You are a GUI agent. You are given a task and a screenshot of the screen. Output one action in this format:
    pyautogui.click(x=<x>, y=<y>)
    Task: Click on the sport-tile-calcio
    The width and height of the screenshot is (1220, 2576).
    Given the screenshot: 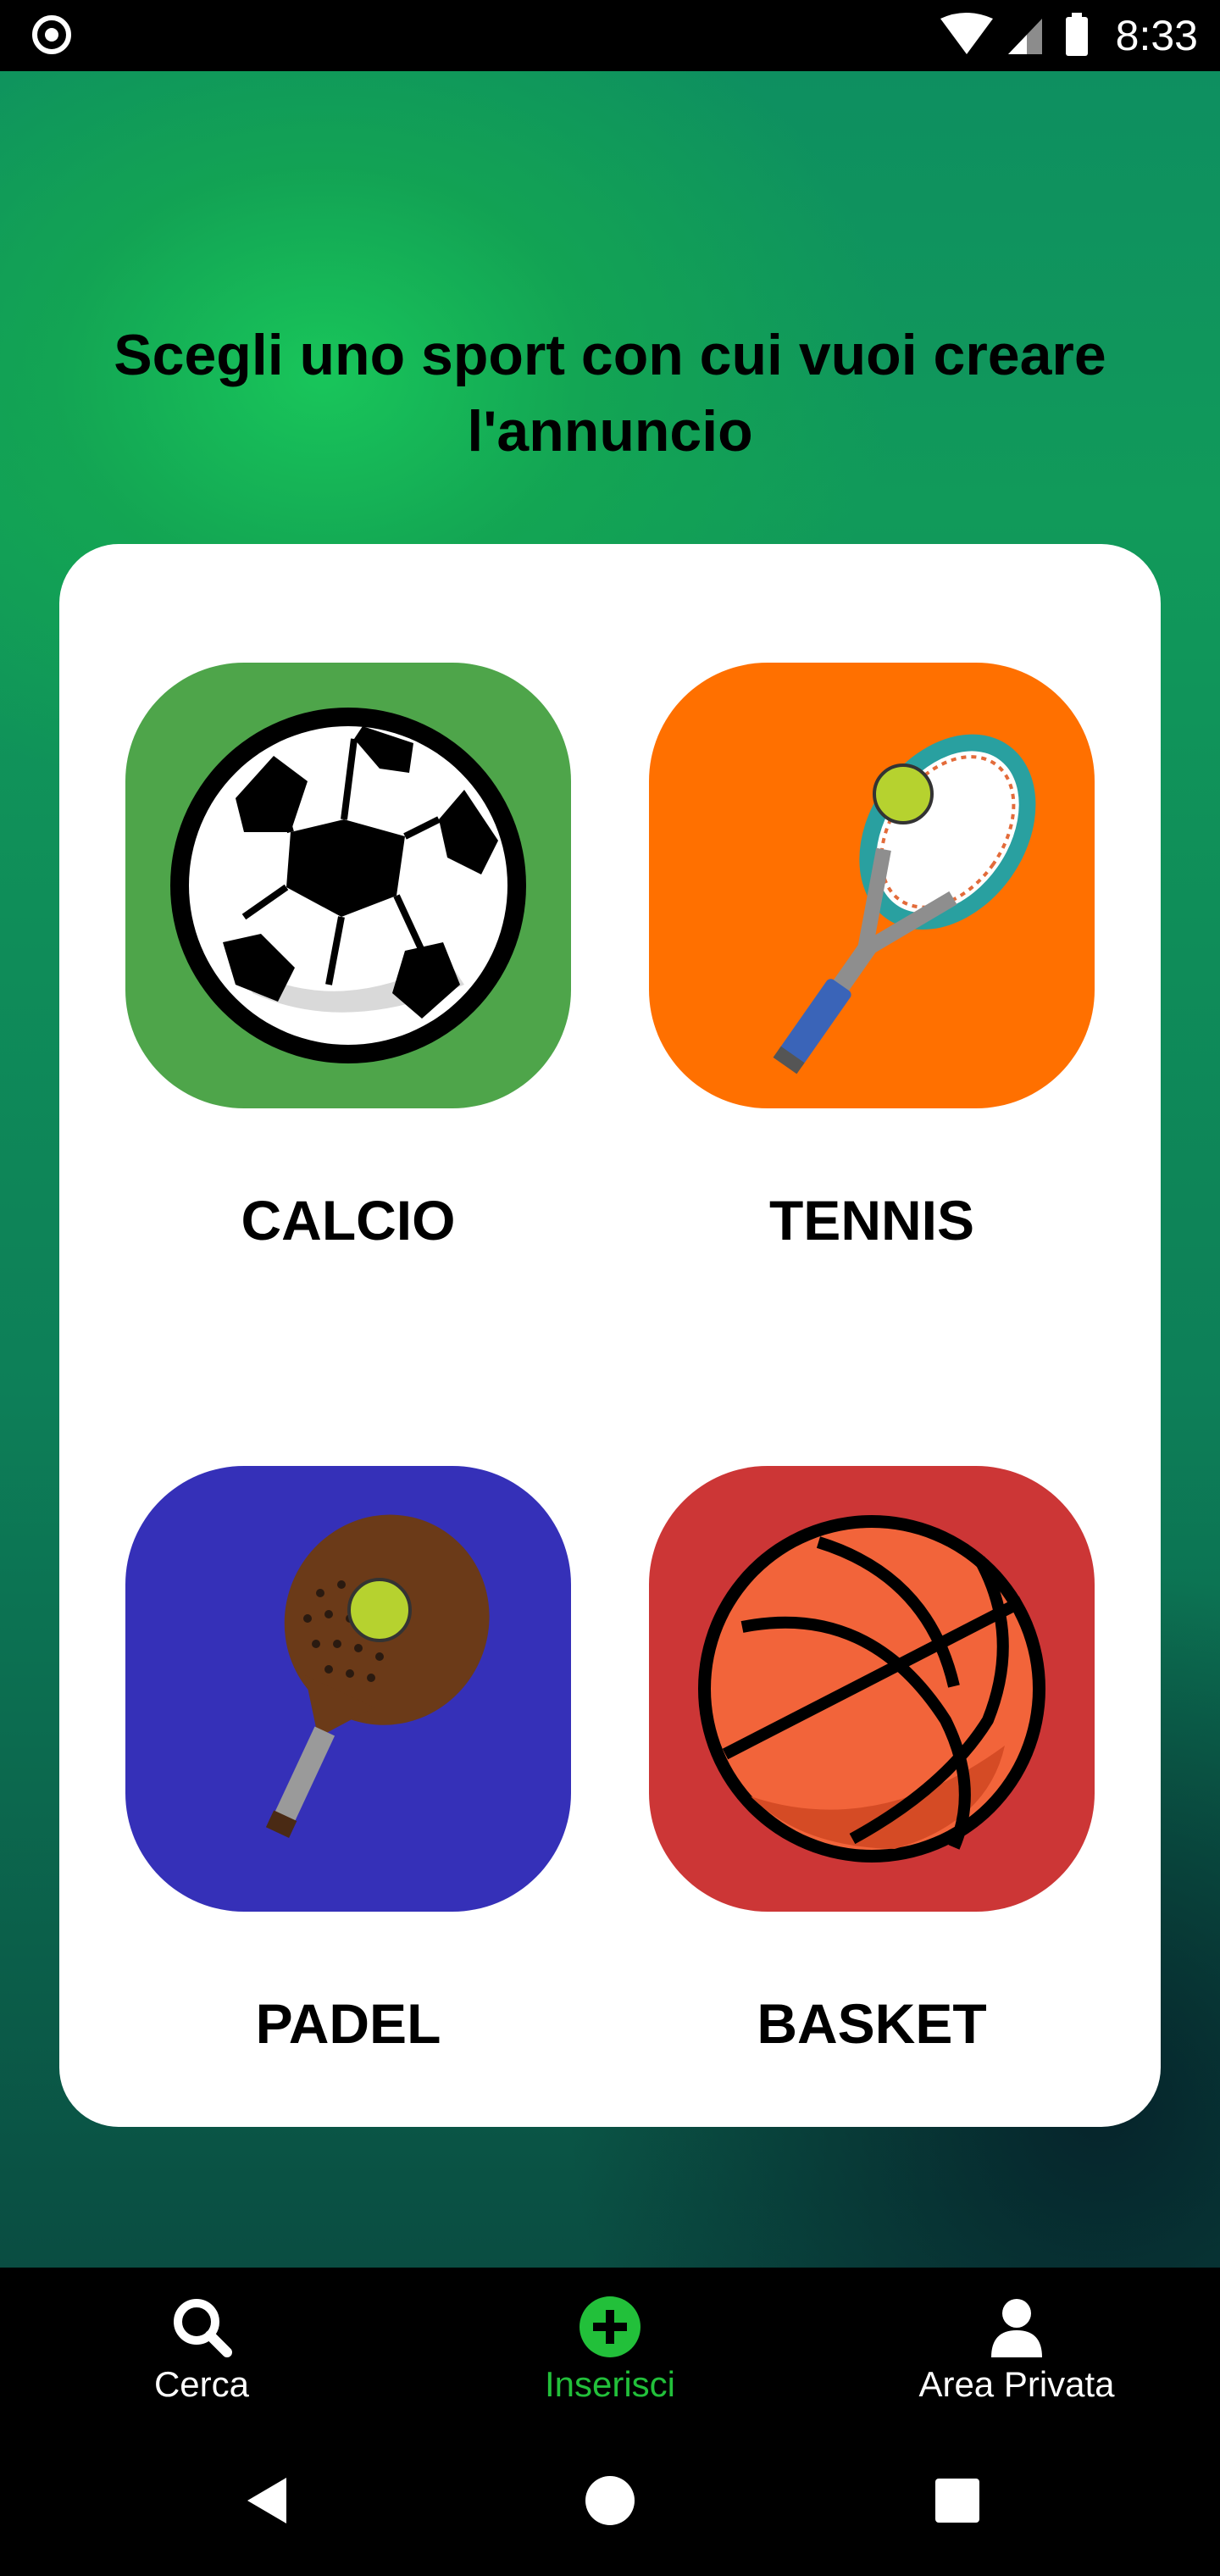 What is the action you would take?
    pyautogui.click(x=348, y=885)
    